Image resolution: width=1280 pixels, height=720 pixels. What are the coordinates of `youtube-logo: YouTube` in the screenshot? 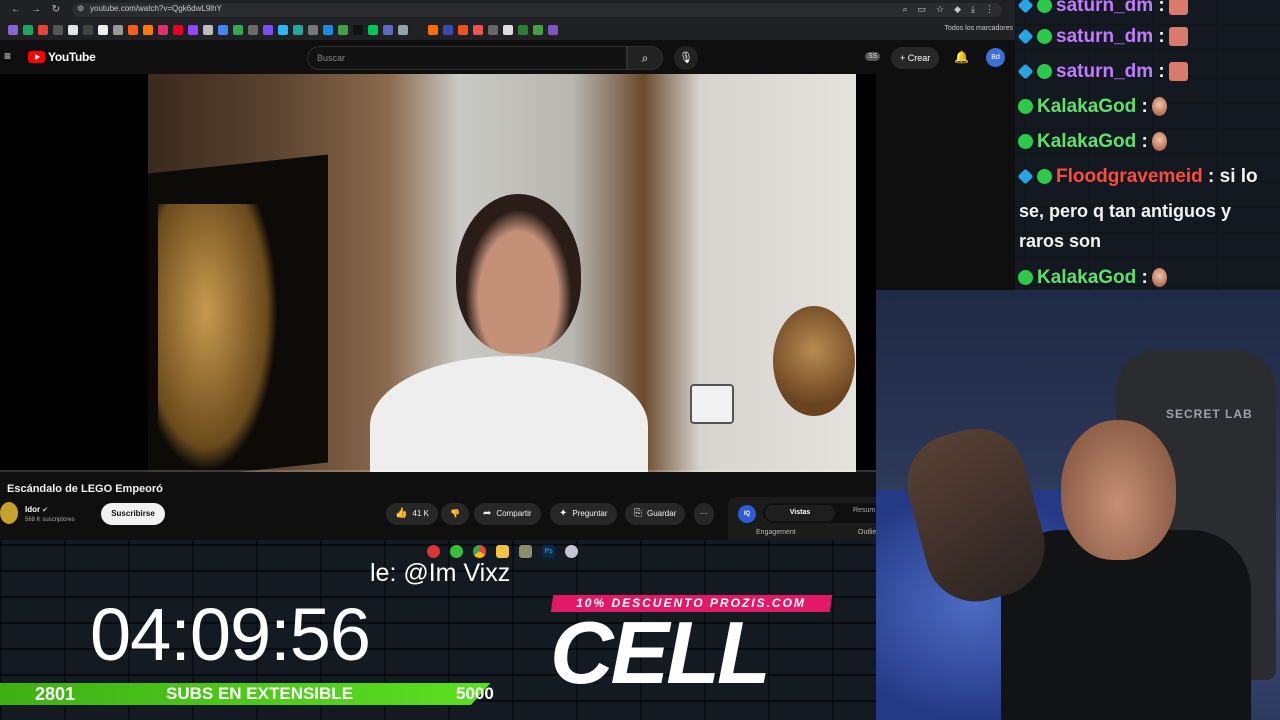 It's located at (62, 57).